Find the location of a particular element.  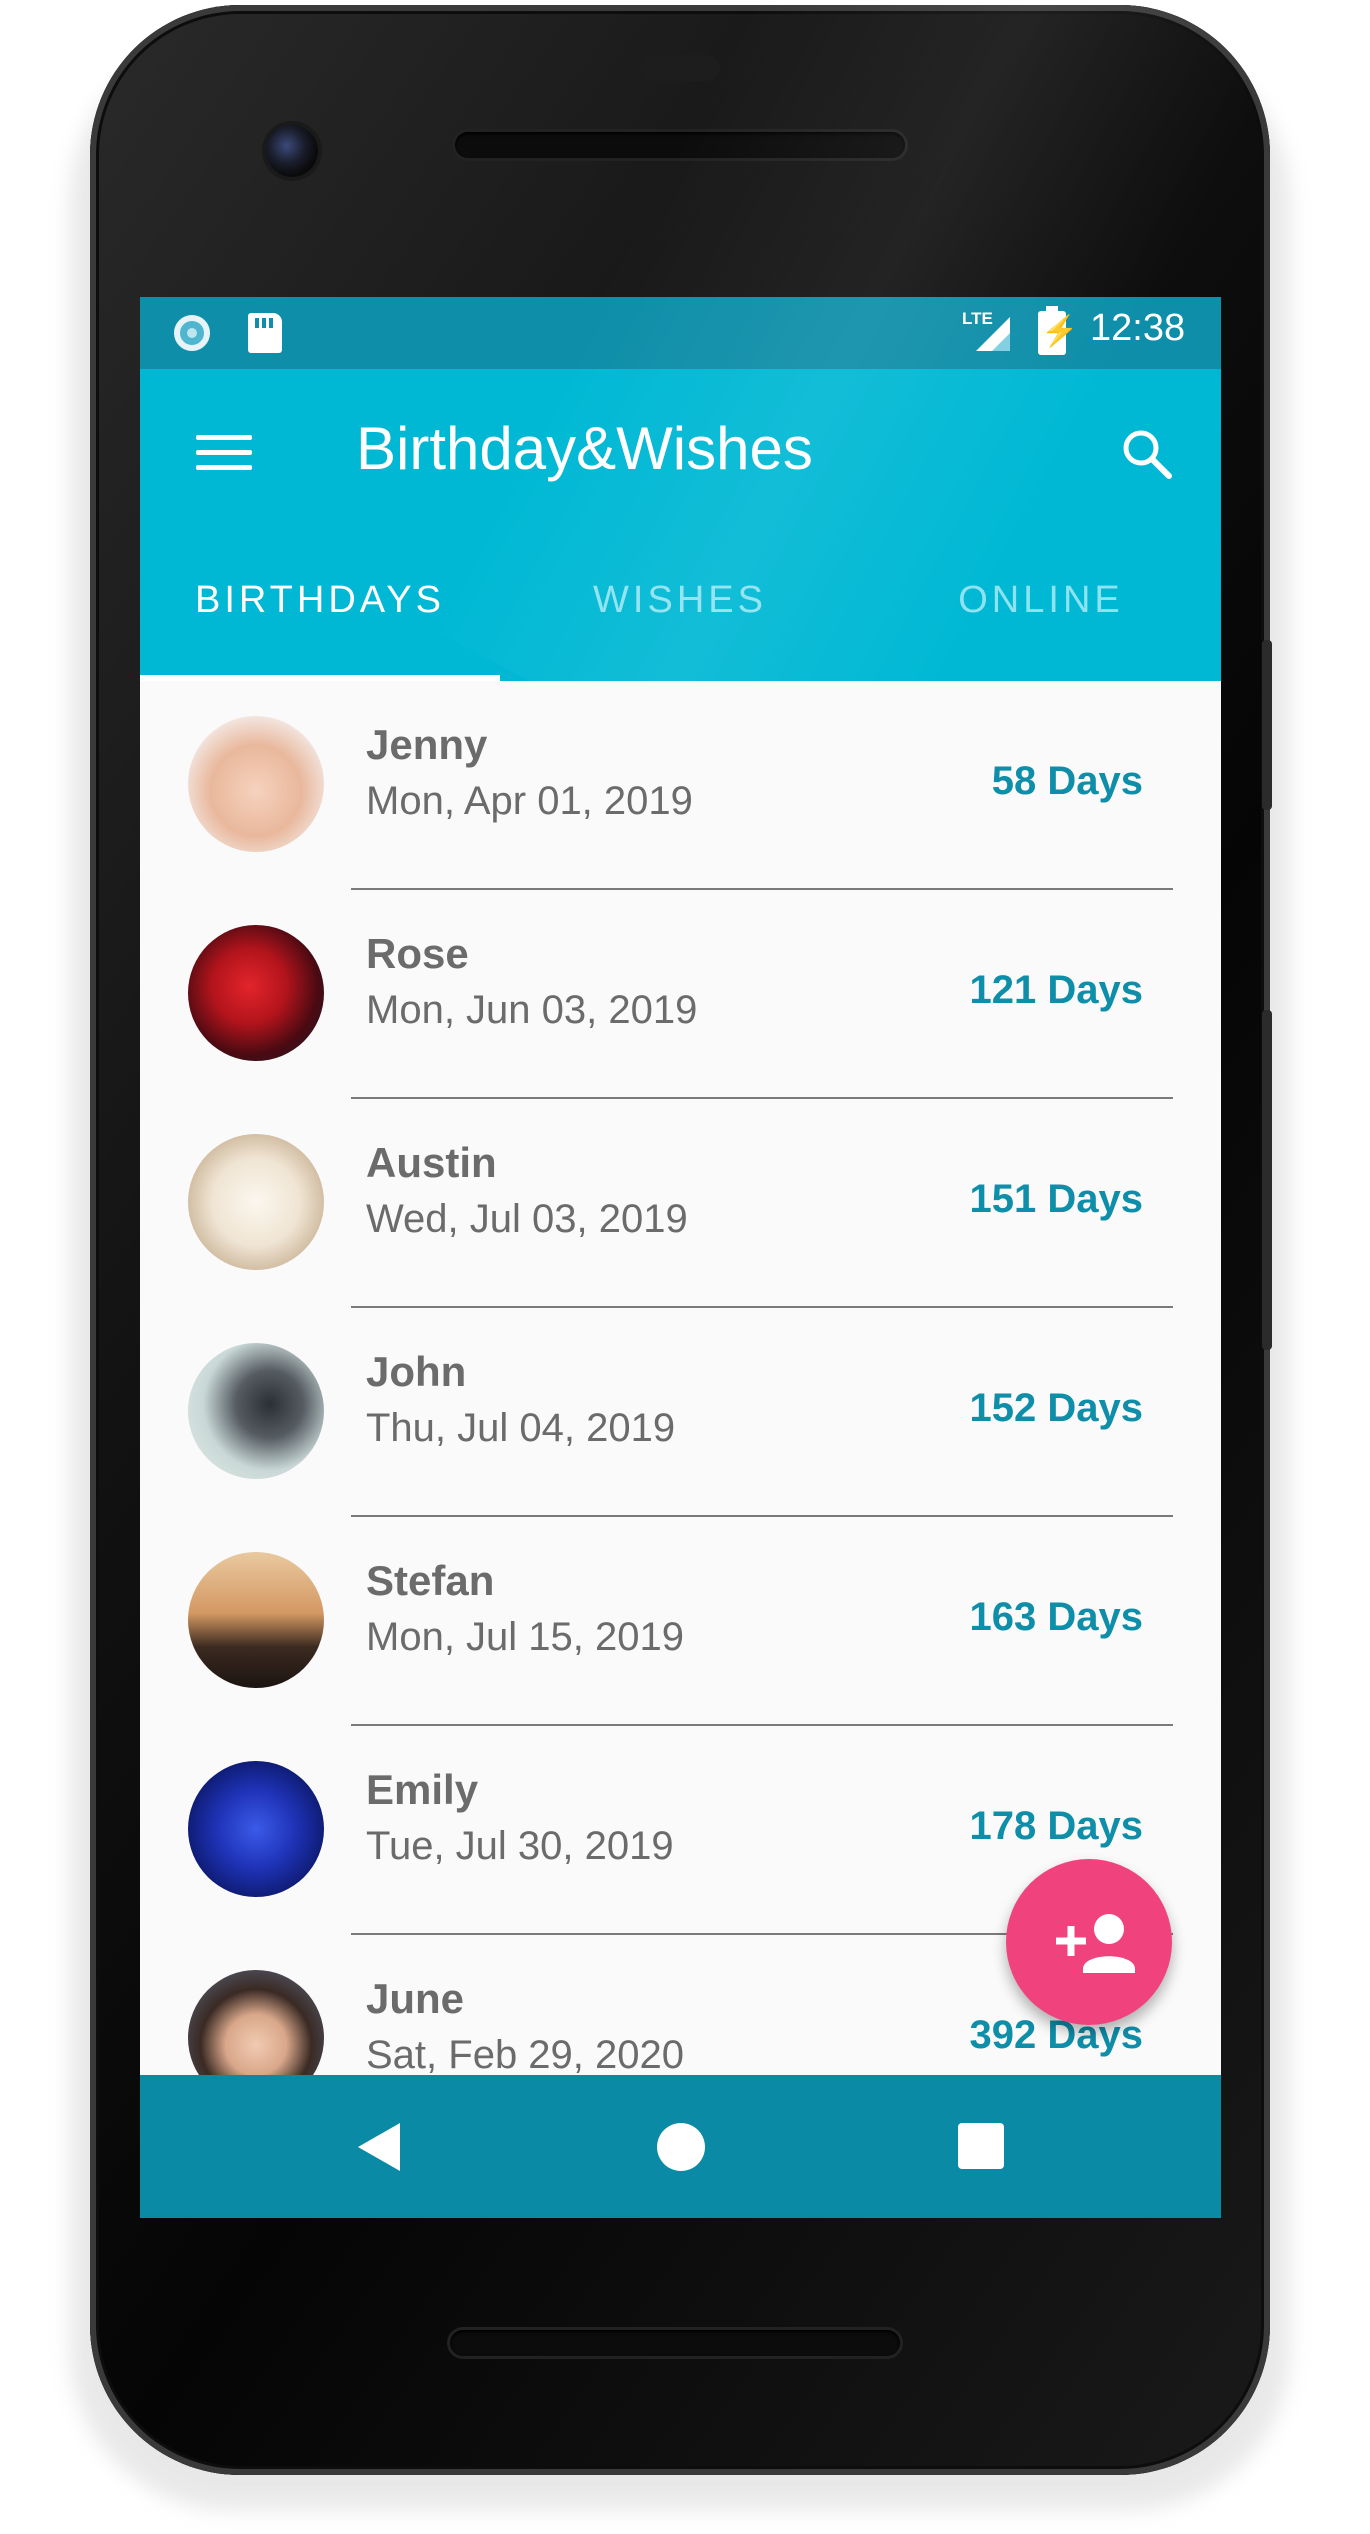

hamburger-icon is located at coordinates (224, 453).